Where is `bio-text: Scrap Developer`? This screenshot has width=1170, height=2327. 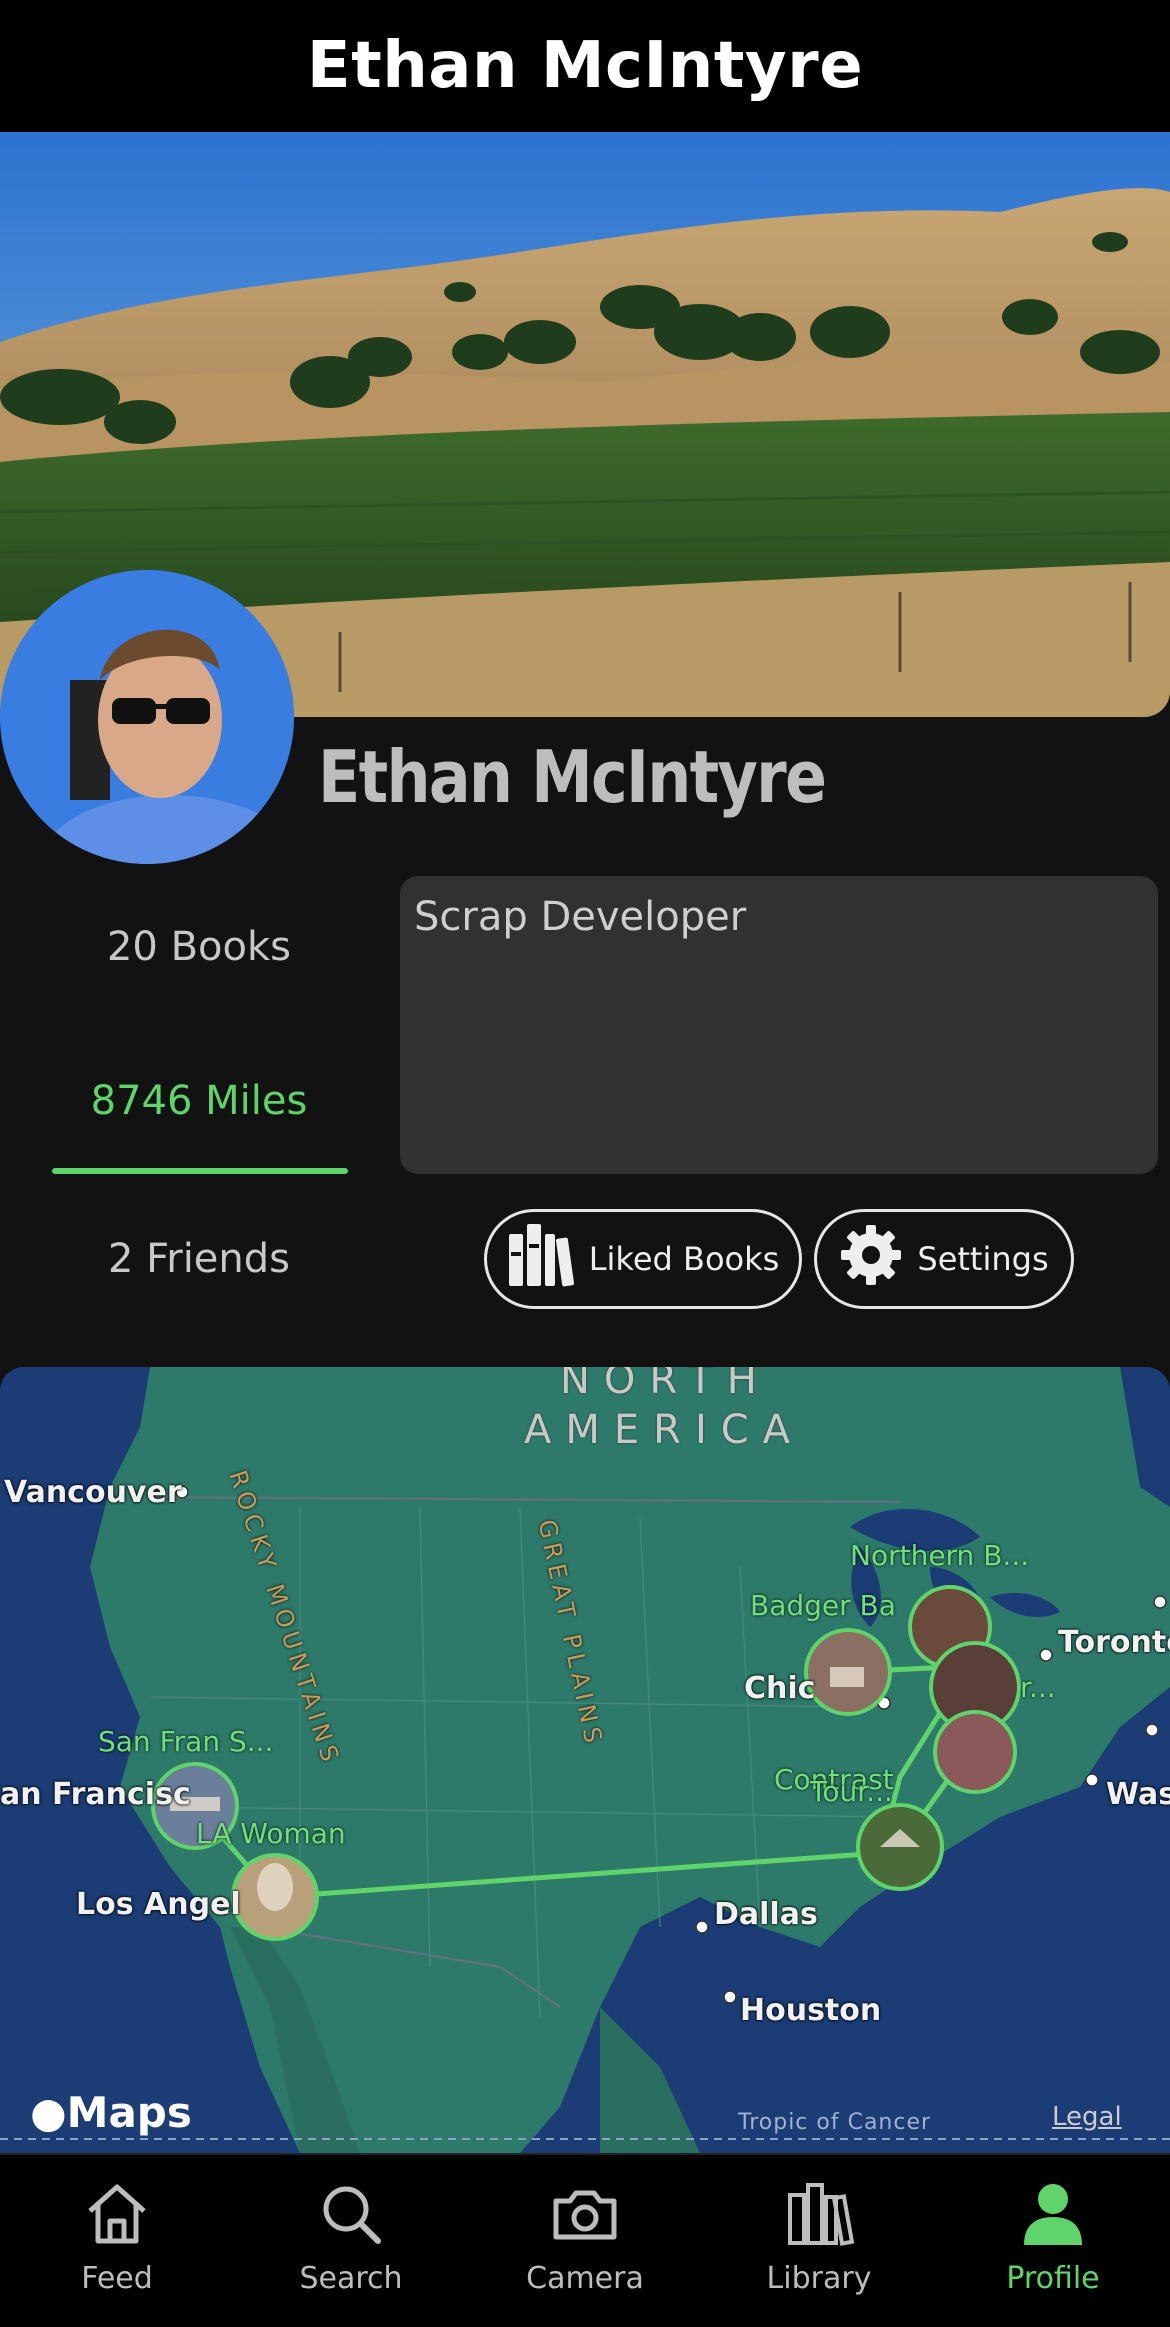
bio-text: Scrap Developer is located at coordinates (580, 917).